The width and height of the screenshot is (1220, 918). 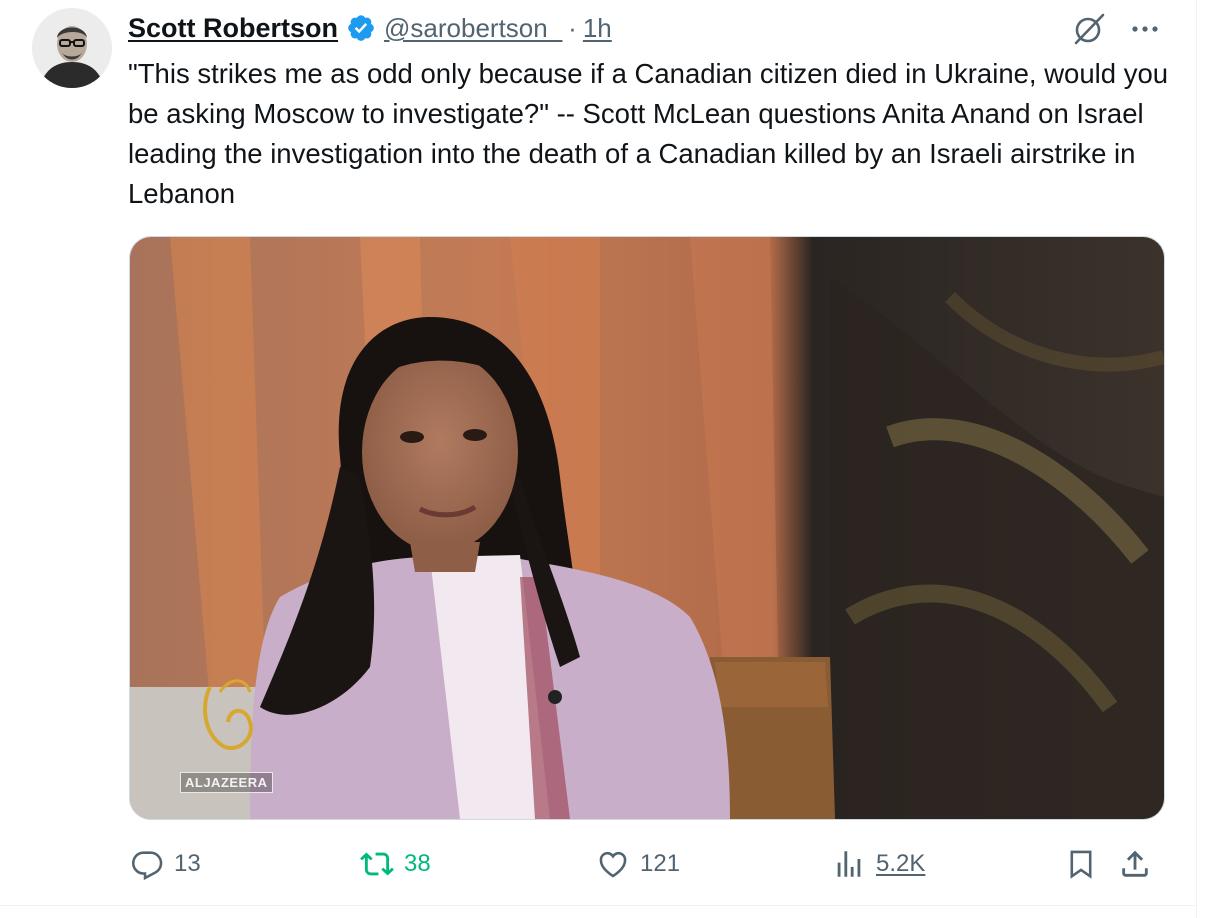 What do you see at coordinates (165, 864) in the screenshot?
I see `reply-button: 13` at bounding box center [165, 864].